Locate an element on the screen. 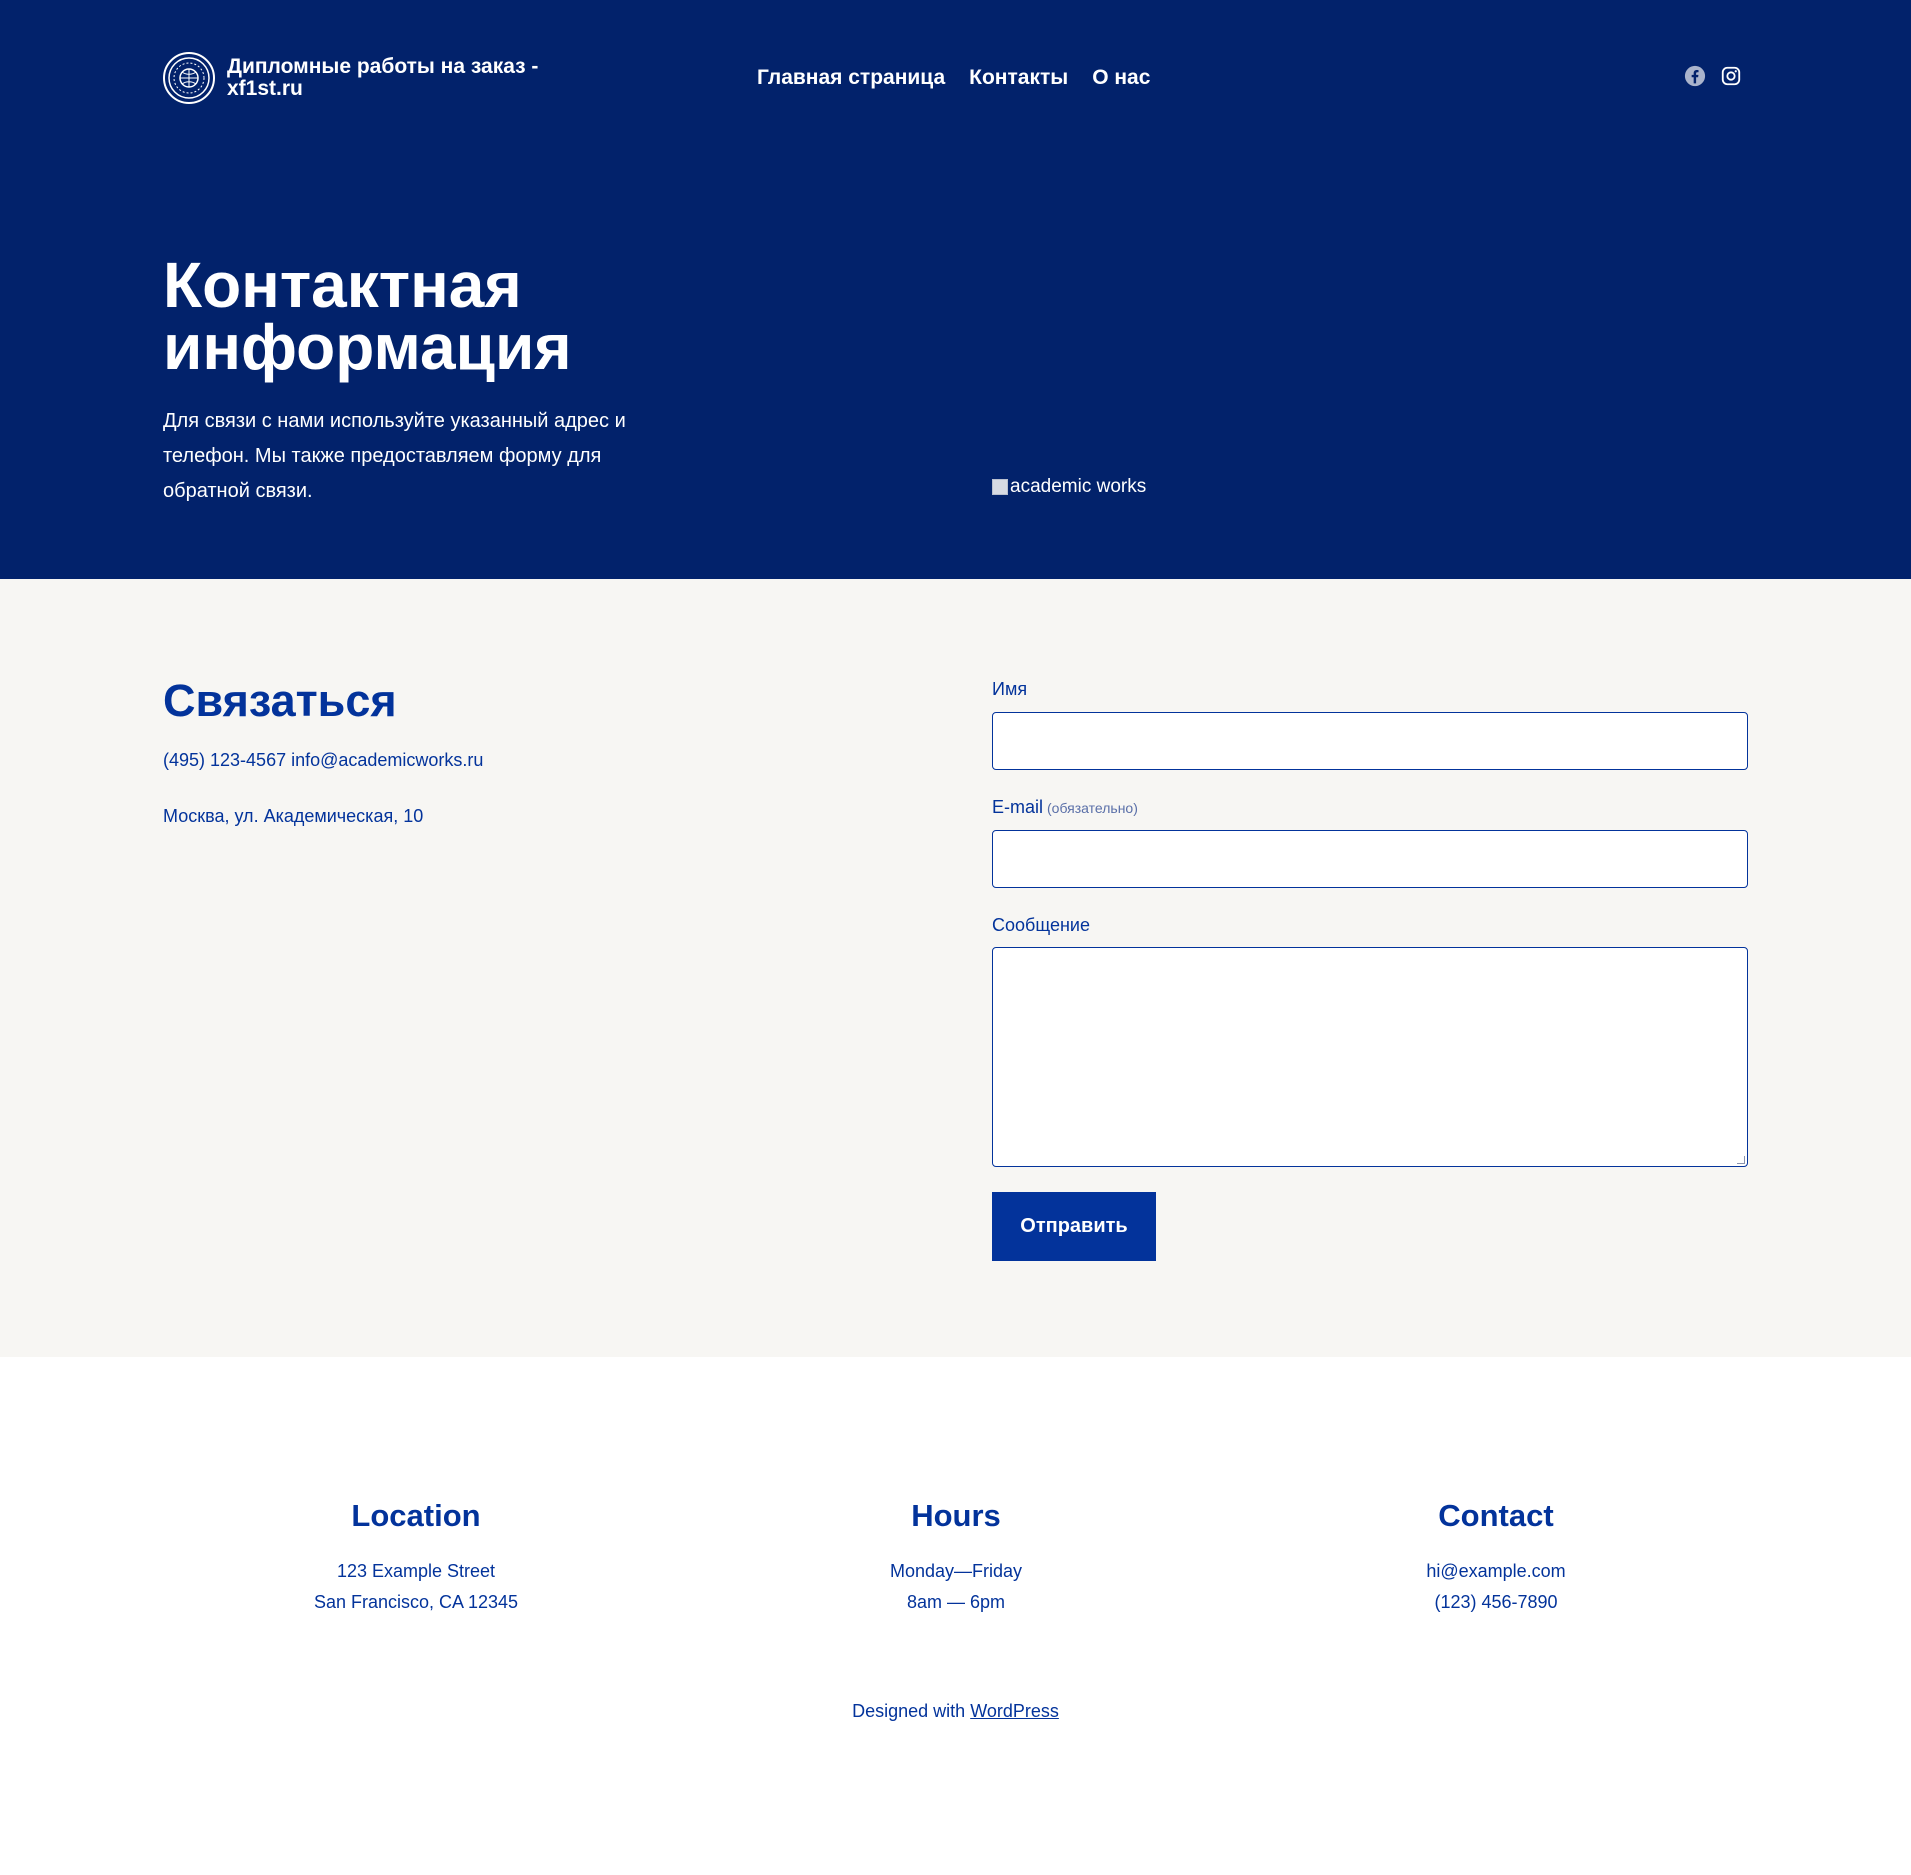 The width and height of the screenshot is (1911, 1875). footer-hours: Hours Monday—Friday 8am — 6pm is located at coordinates (956, 1558).